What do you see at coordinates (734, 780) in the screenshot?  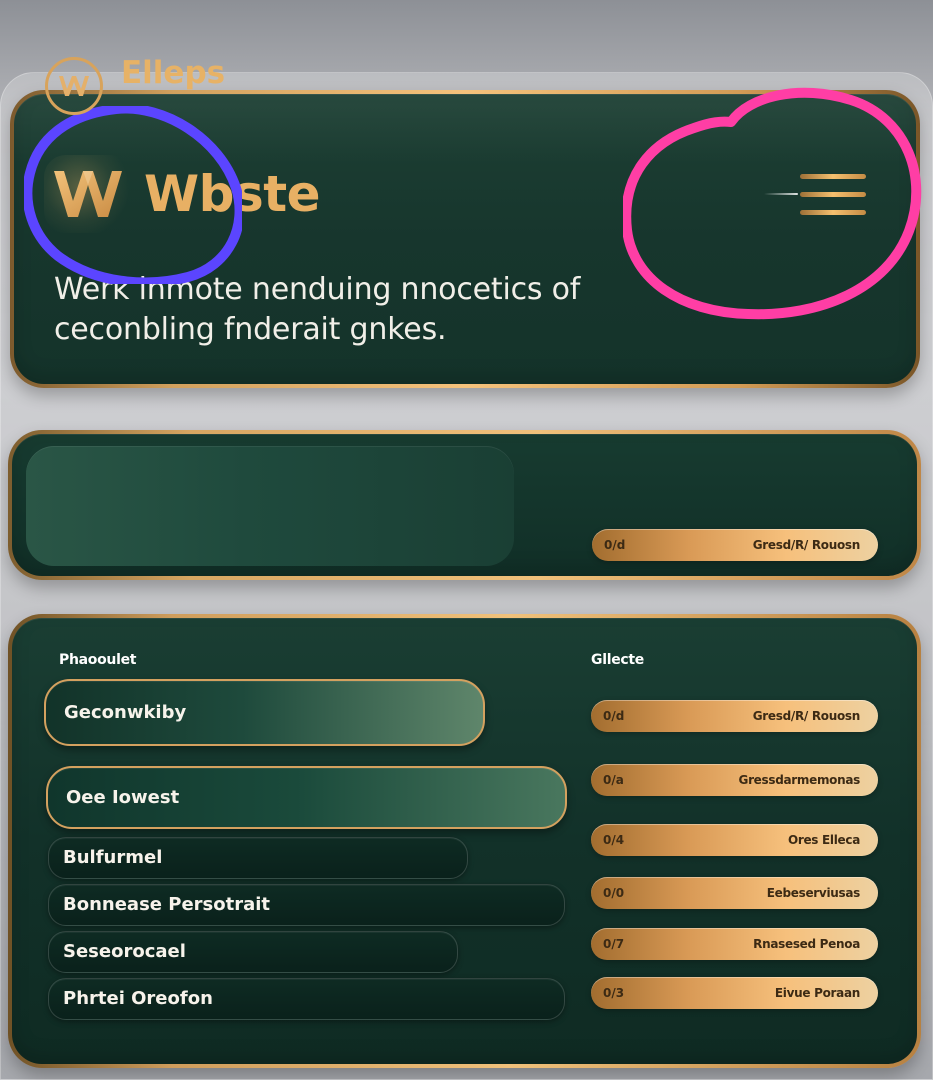 I see `right-pill-2: 0/a Gressdarmemonas` at bounding box center [734, 780].